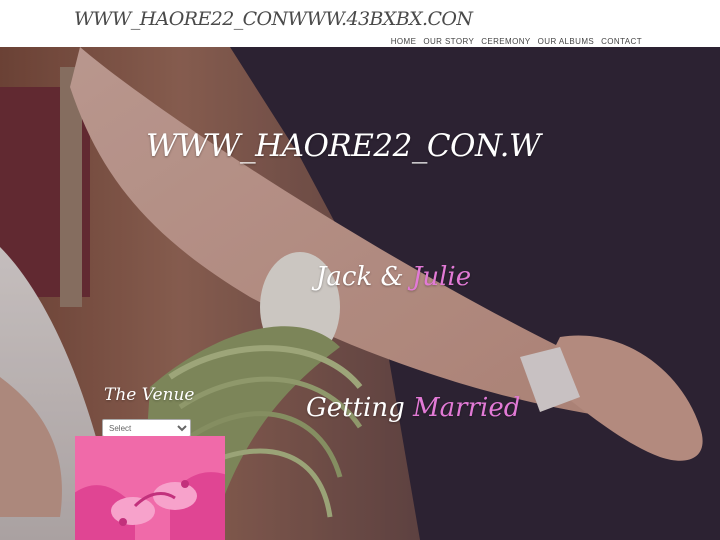 The width and height of the screenshot is (720, 540). I want to click on venue-select: Select, so click(146, 428).